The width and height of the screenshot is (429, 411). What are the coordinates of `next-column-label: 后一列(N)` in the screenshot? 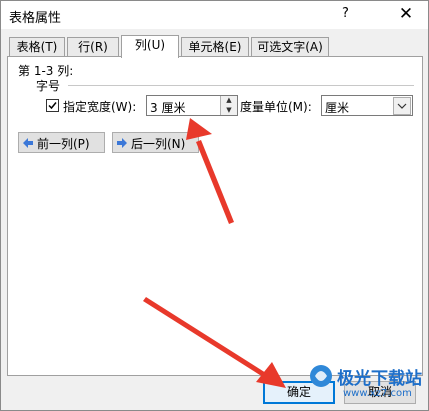 It's located at (158, 144).